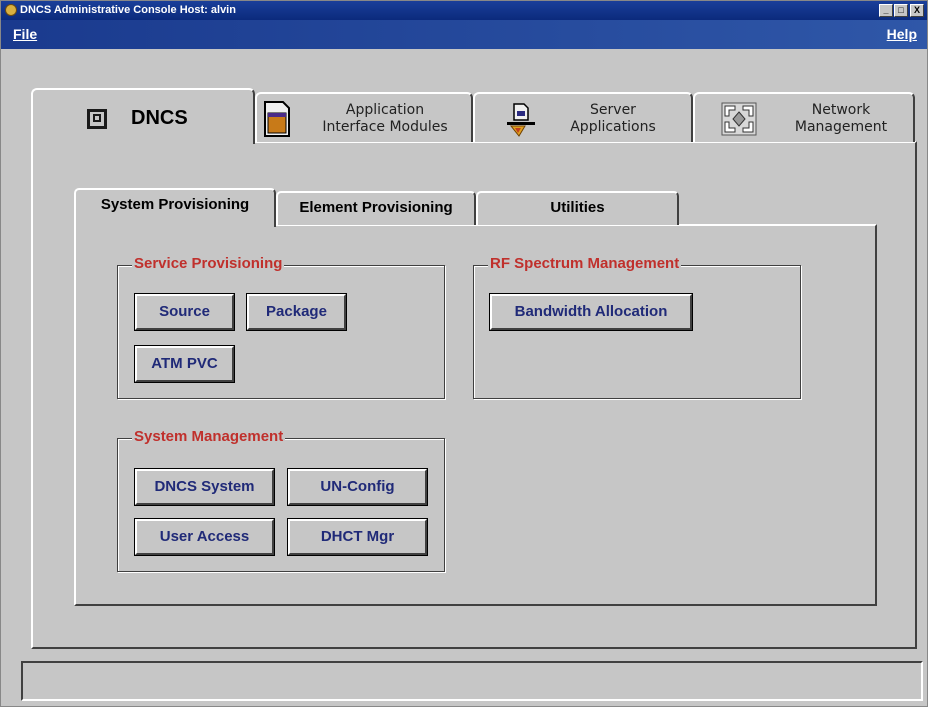 The width and height of the screenshot is (928, 707). Describe the element at coordinates (184, 364) in the screenshot. I see `atm-pvc-button: ATM PVC` at that location.